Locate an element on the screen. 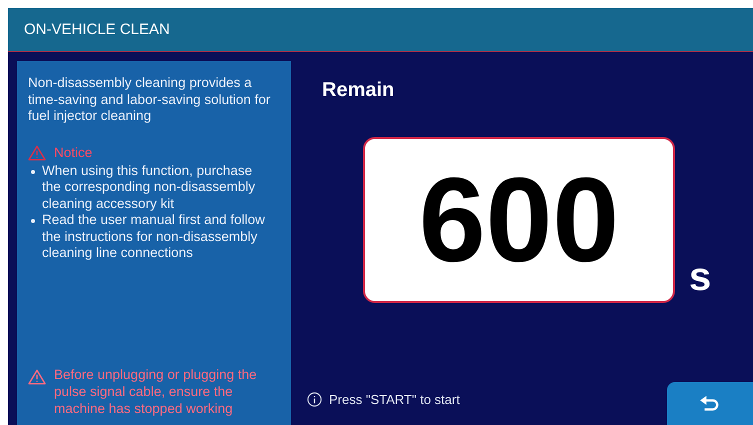 The image size is (753, 425). back-button is located at coordinates (710, 403).